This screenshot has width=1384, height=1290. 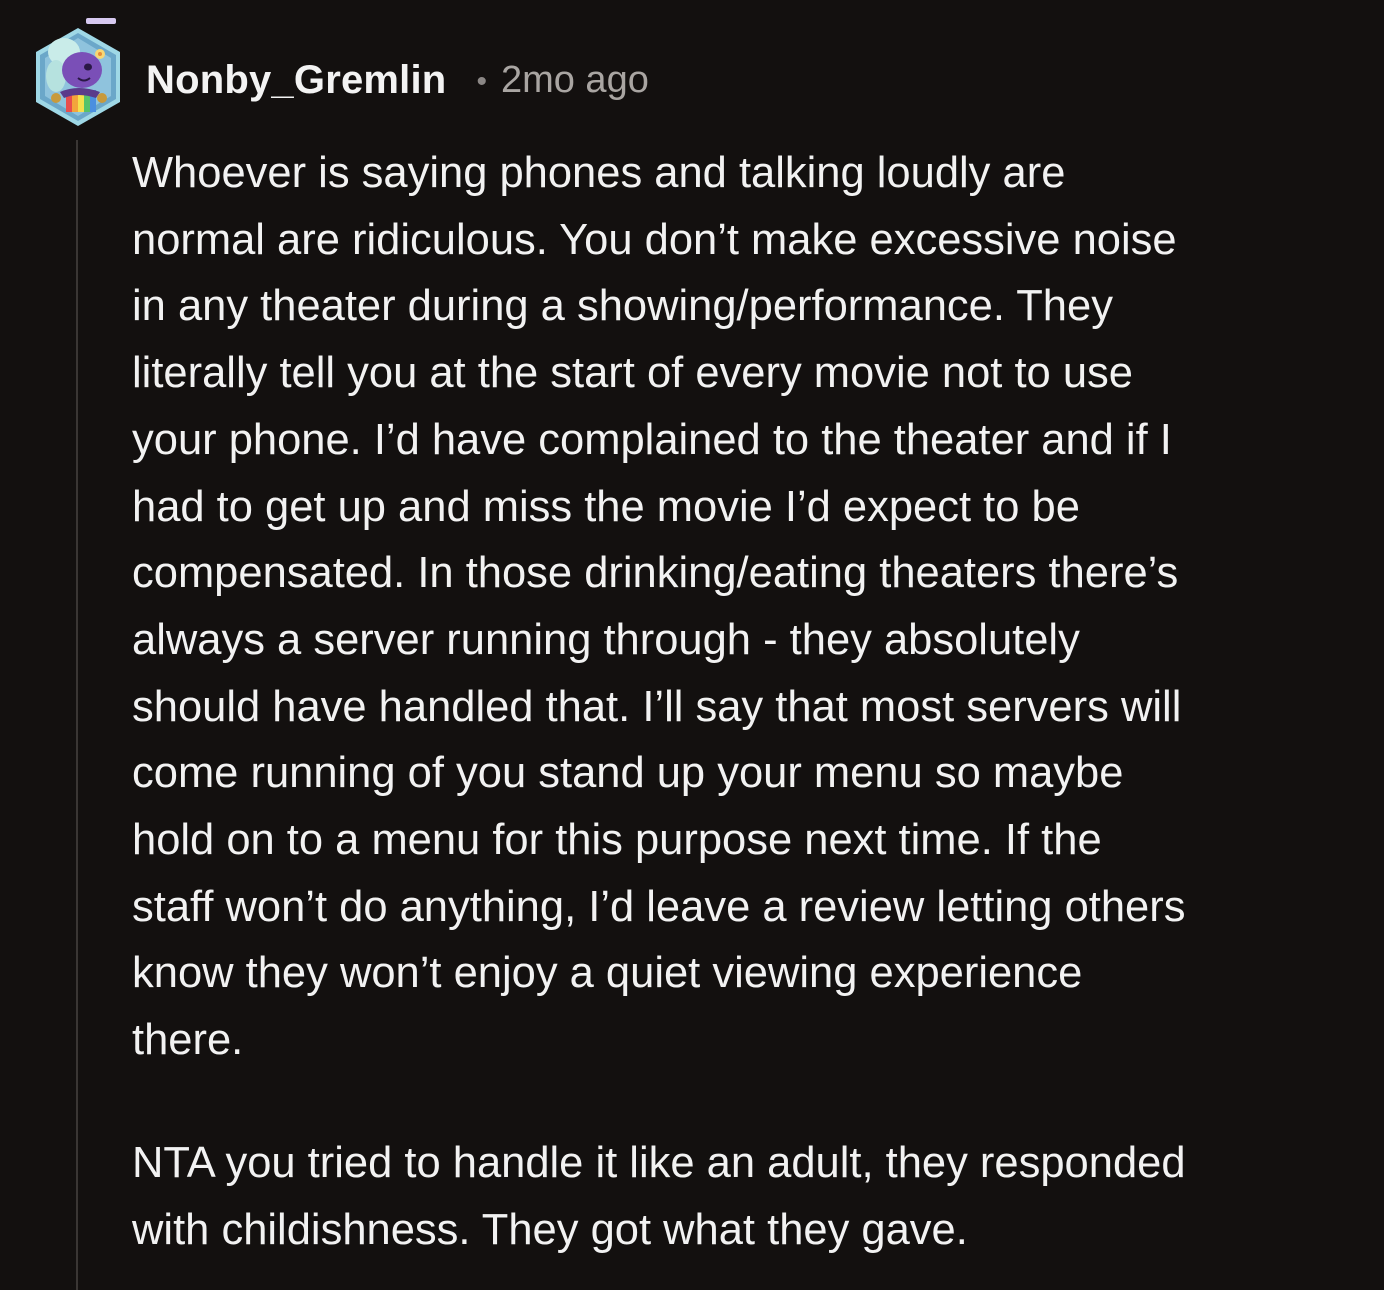 I want to click on comment-timestamp: 2mo ago, so click(x=575, y=80).